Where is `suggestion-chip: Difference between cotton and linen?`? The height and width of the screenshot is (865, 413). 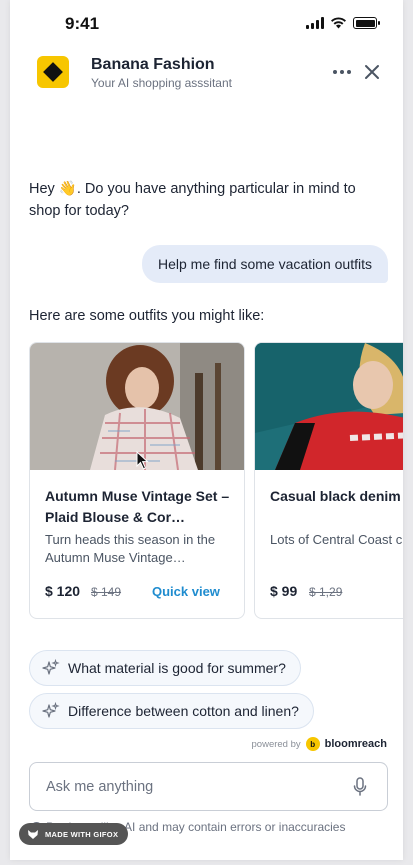
suggestion-chip: Difference between cotton and linen? is located at coordinates (171, 711).